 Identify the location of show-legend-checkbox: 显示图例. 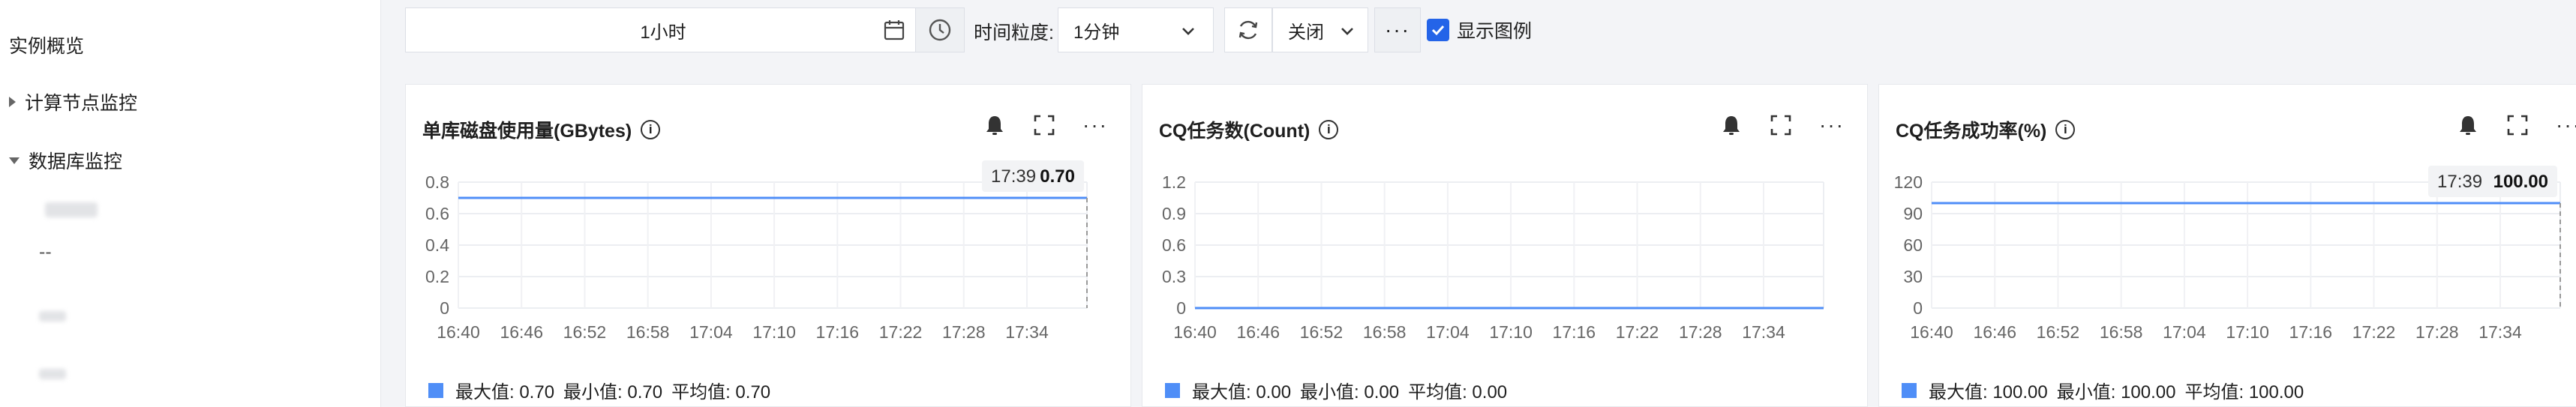
(1479, 29).